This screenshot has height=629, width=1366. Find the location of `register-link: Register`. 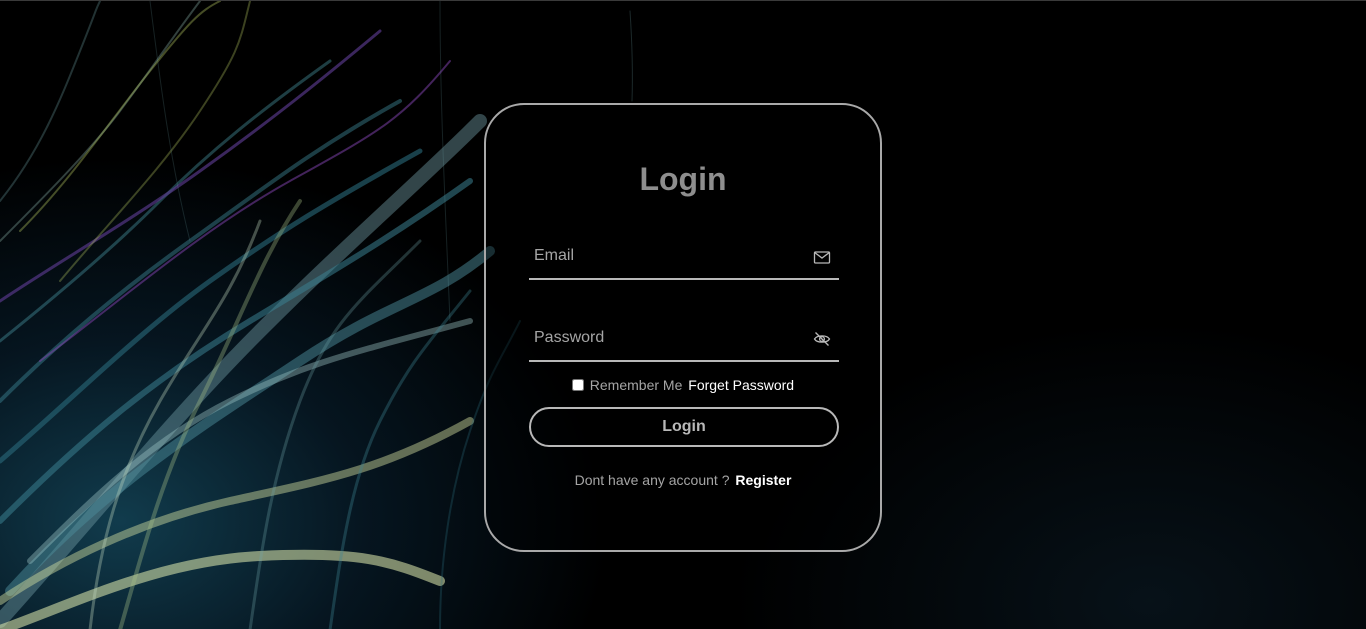

register-link: Register is located at coordinates (763, 480).